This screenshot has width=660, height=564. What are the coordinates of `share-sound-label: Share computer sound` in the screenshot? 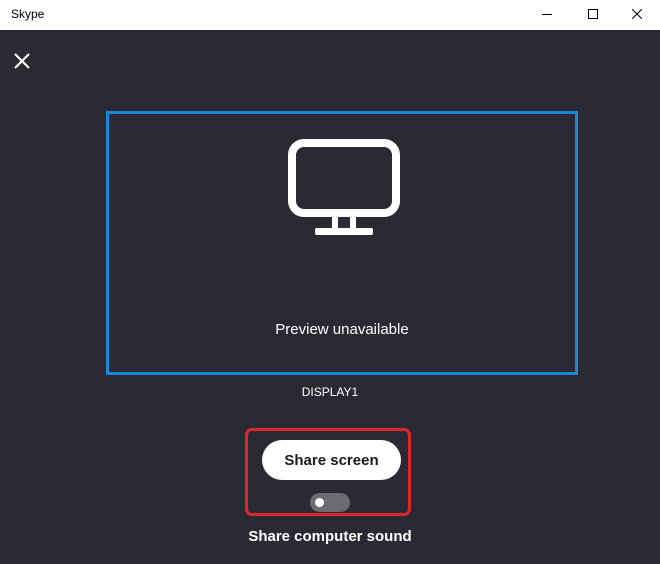 It's located at (330, 536).